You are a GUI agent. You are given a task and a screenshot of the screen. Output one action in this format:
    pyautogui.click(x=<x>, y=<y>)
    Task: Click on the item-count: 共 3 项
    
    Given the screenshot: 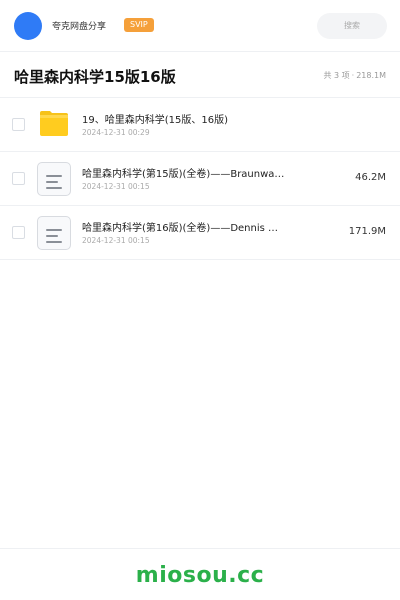 What is the action you would take?
    pyautogui.click(x=336, y=75)
    